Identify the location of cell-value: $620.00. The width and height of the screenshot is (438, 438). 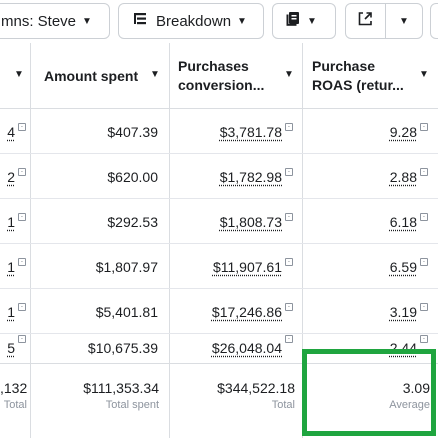
(132, 176).